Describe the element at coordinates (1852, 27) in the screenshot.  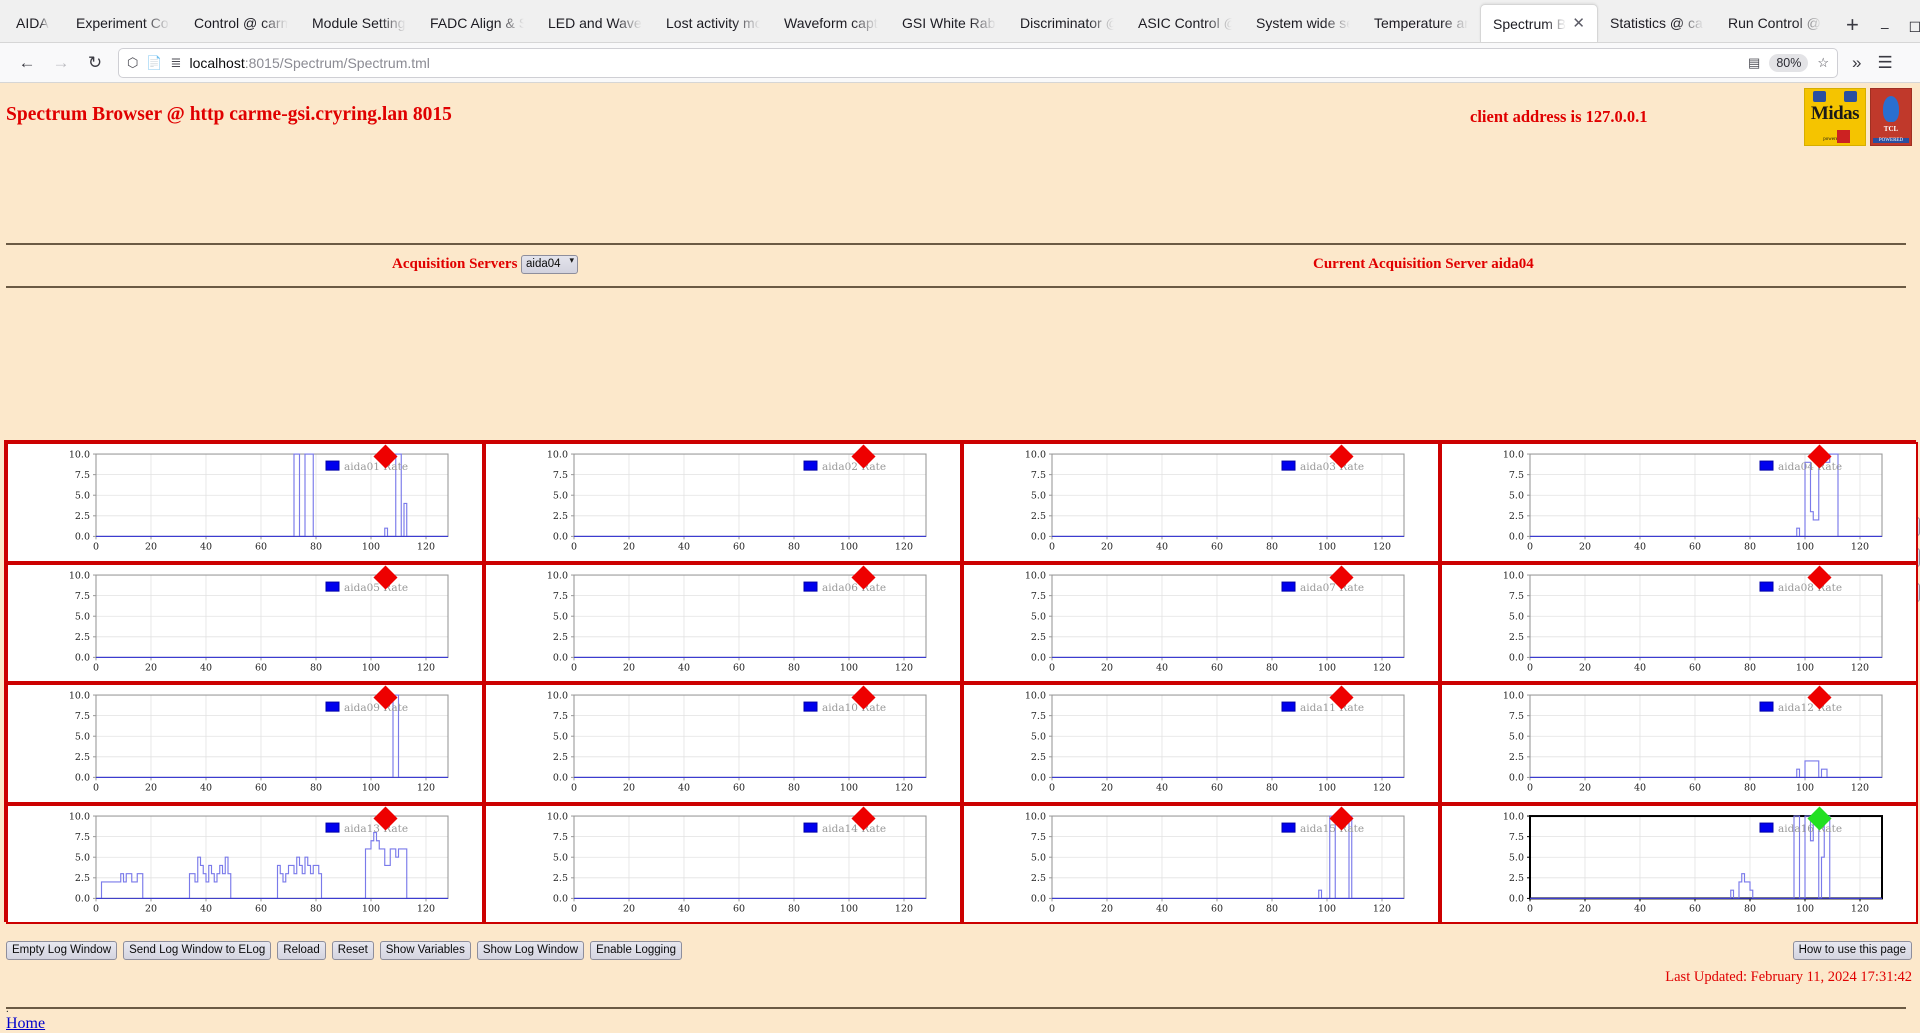
I see `new-tab-button: +` at that location.